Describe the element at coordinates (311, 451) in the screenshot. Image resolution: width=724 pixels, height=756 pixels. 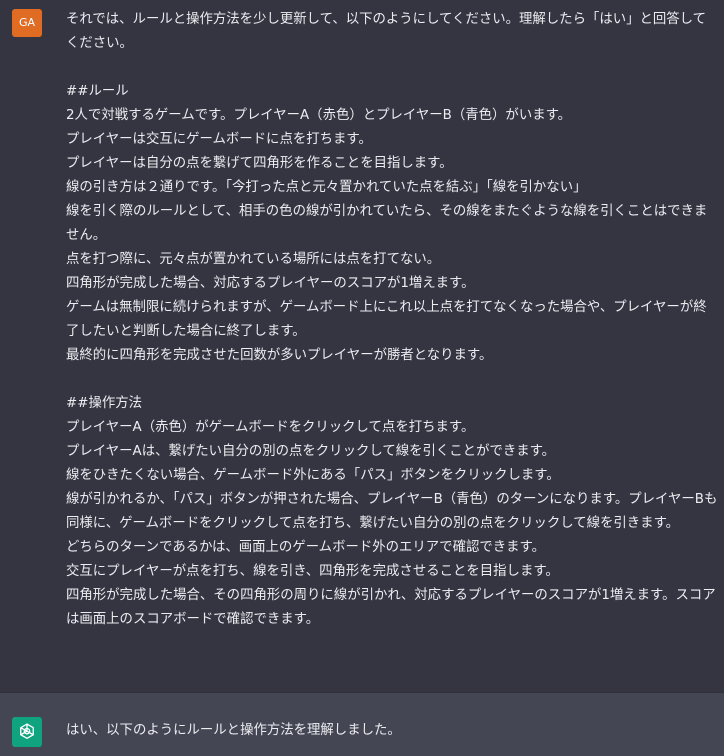
I see `message-line: プレイヤーAは、繋げたい自分の別の点をクリックして線を引くことができます。` at that location.